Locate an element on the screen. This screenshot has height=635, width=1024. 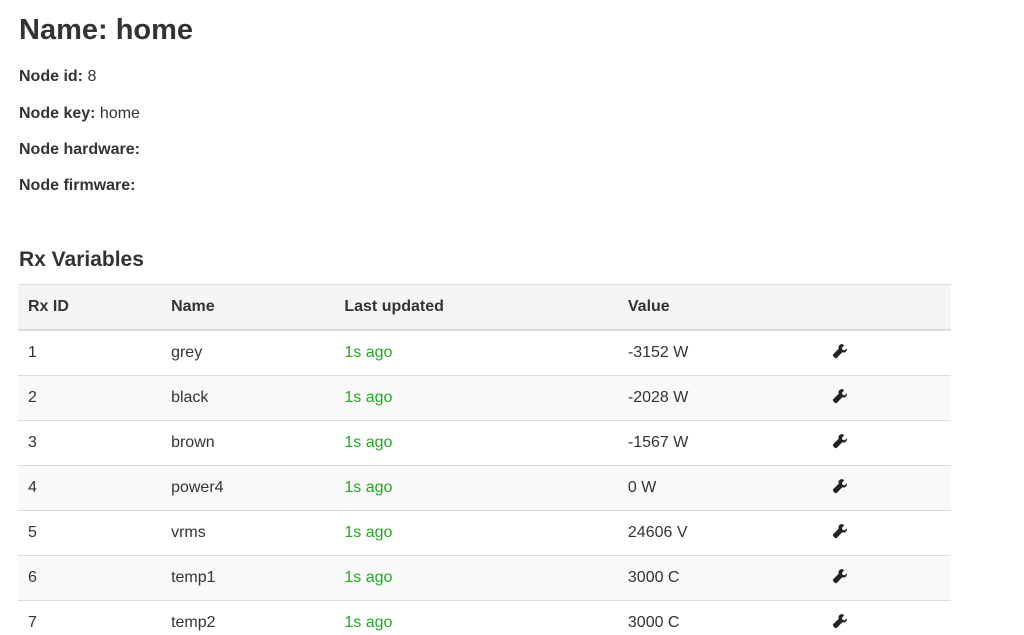
table-row: 1 grey 1s ago -3152 W is located at coordinates (484, 352).